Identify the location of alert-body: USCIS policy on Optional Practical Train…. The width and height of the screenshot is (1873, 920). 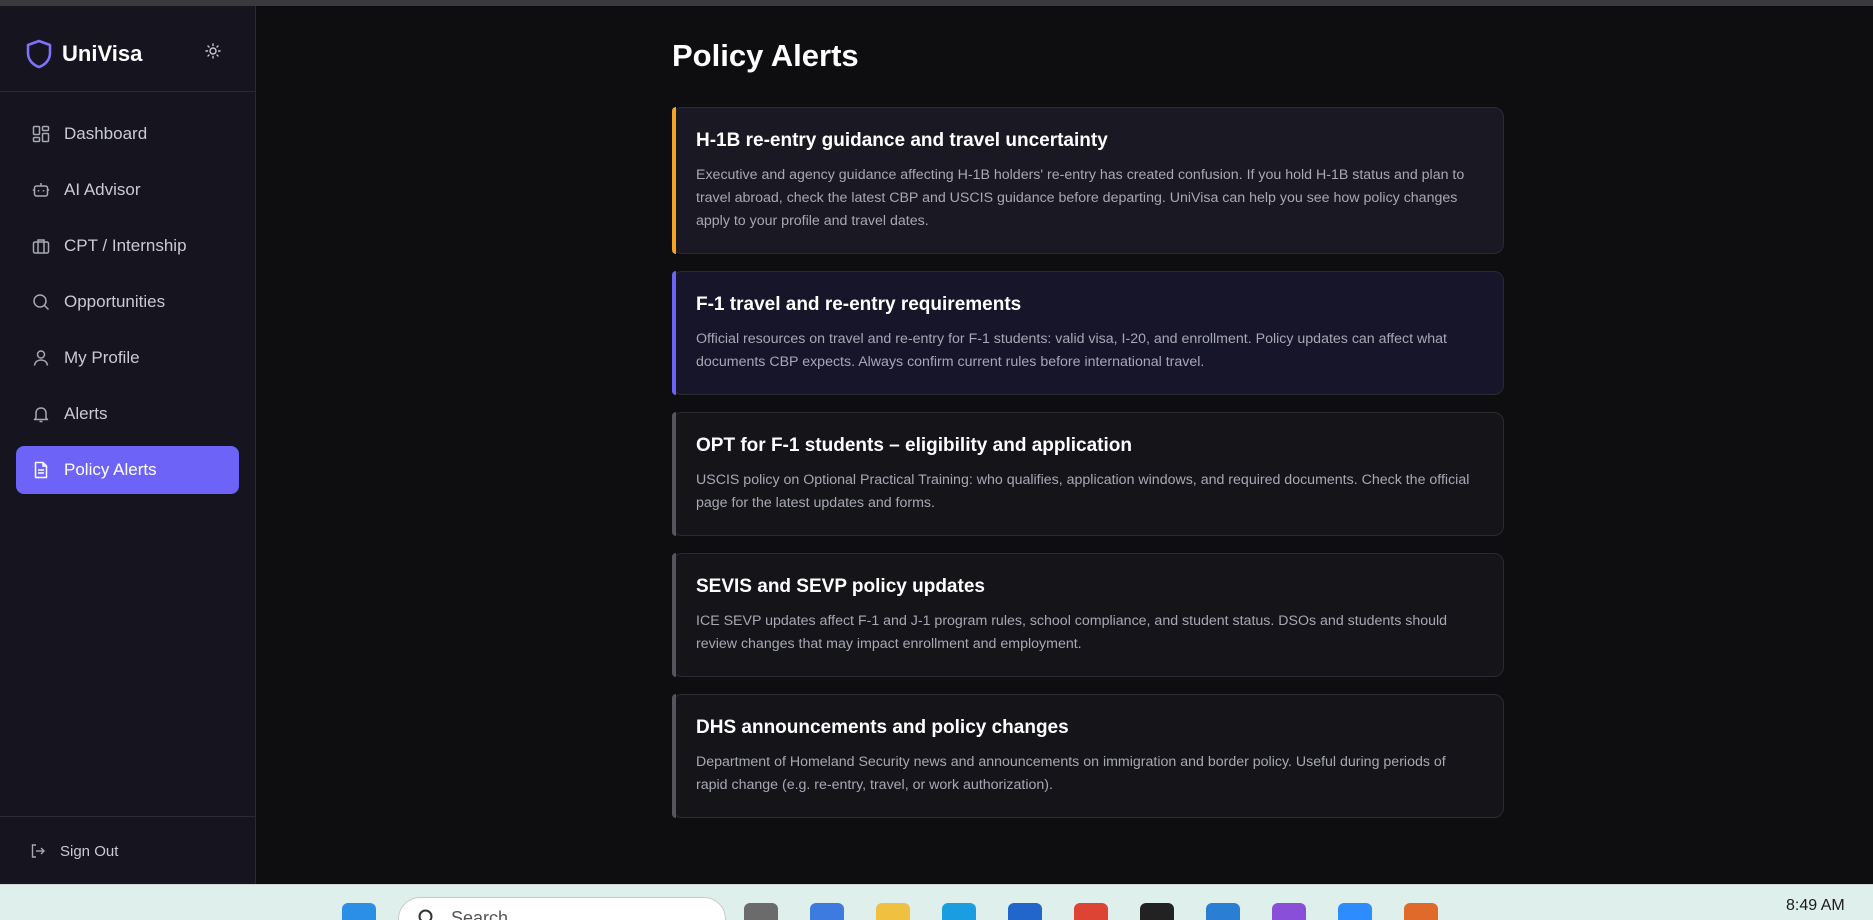
(1083, 491).